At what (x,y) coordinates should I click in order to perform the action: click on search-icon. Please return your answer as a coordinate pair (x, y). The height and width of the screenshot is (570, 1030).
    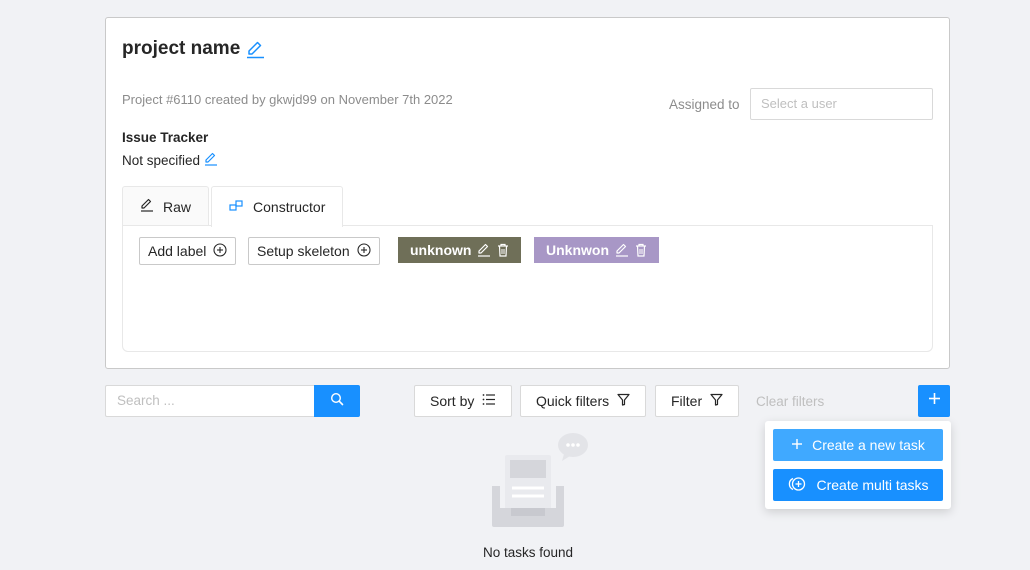
    Looking at the image, I should click on (337, 401).